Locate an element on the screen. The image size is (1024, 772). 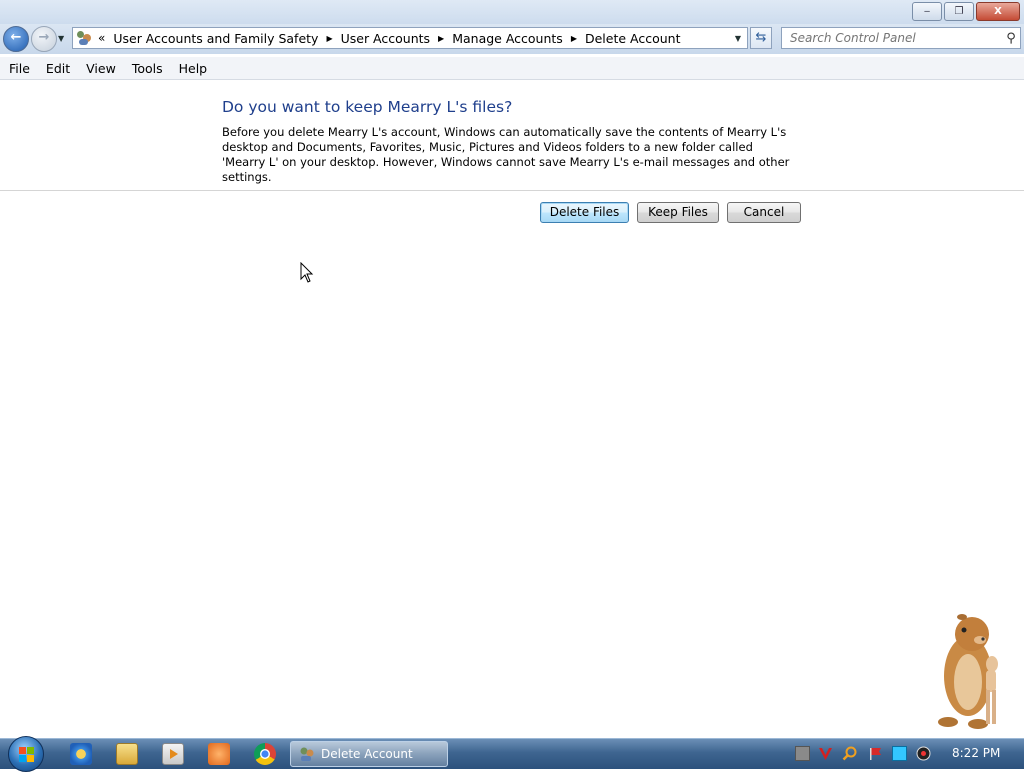
search-icon: ⚲ is located at coordinates (1011, 38).